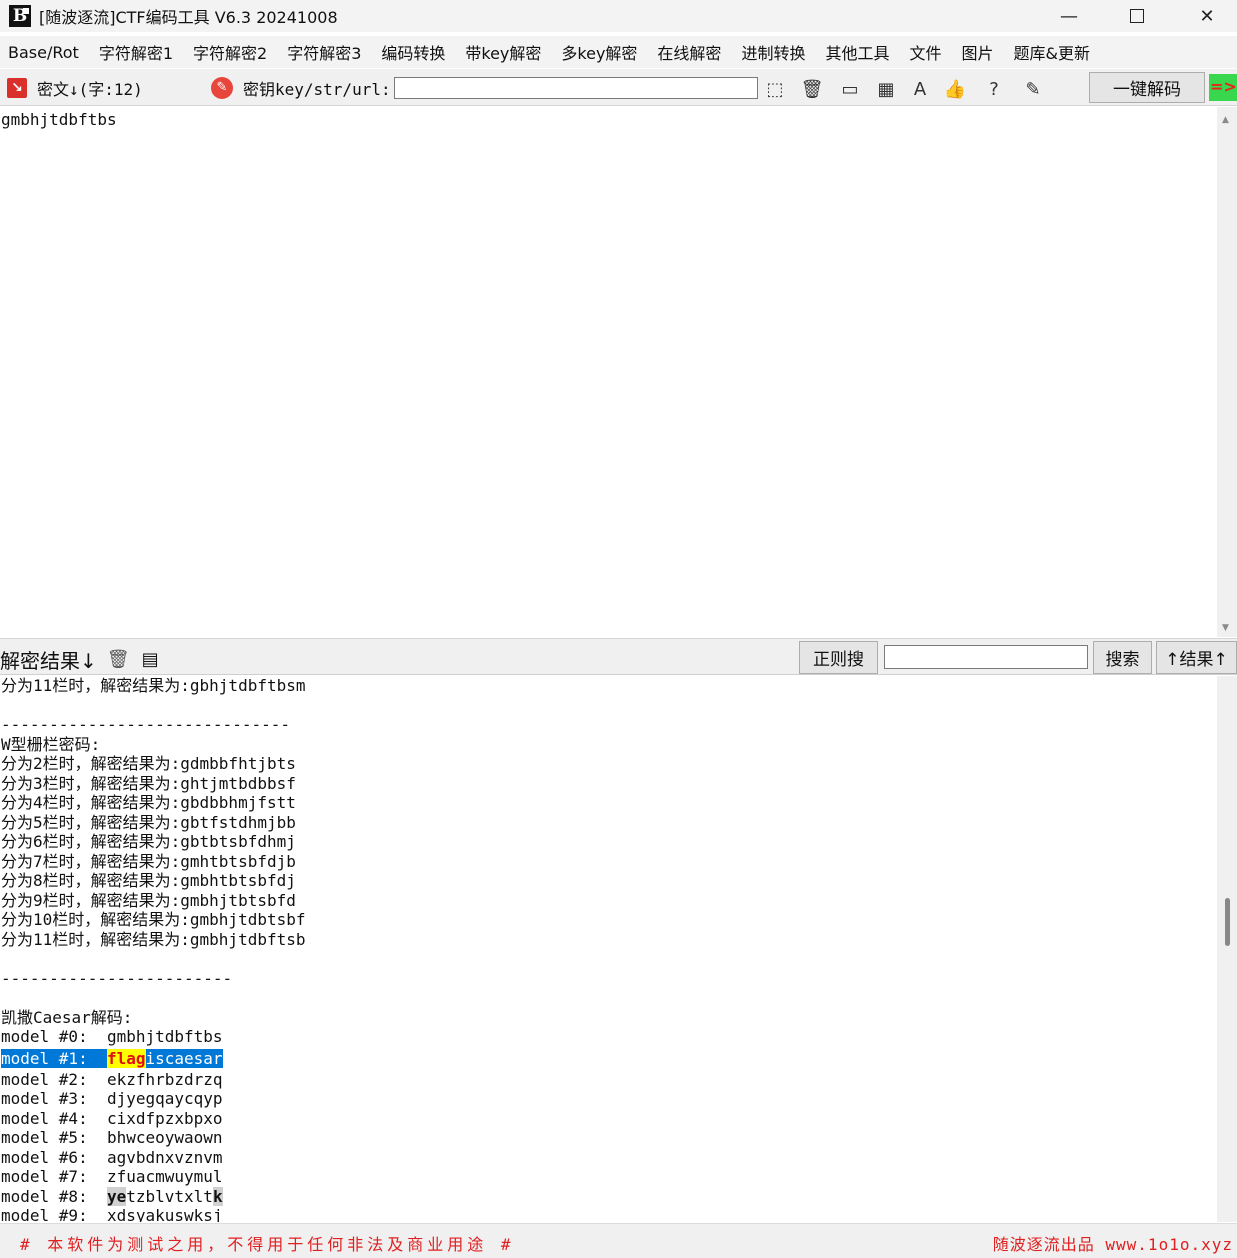 This screenshot has height=1258, width=1237. I want to click on calculator-icon: ▦, so click(886, 89).